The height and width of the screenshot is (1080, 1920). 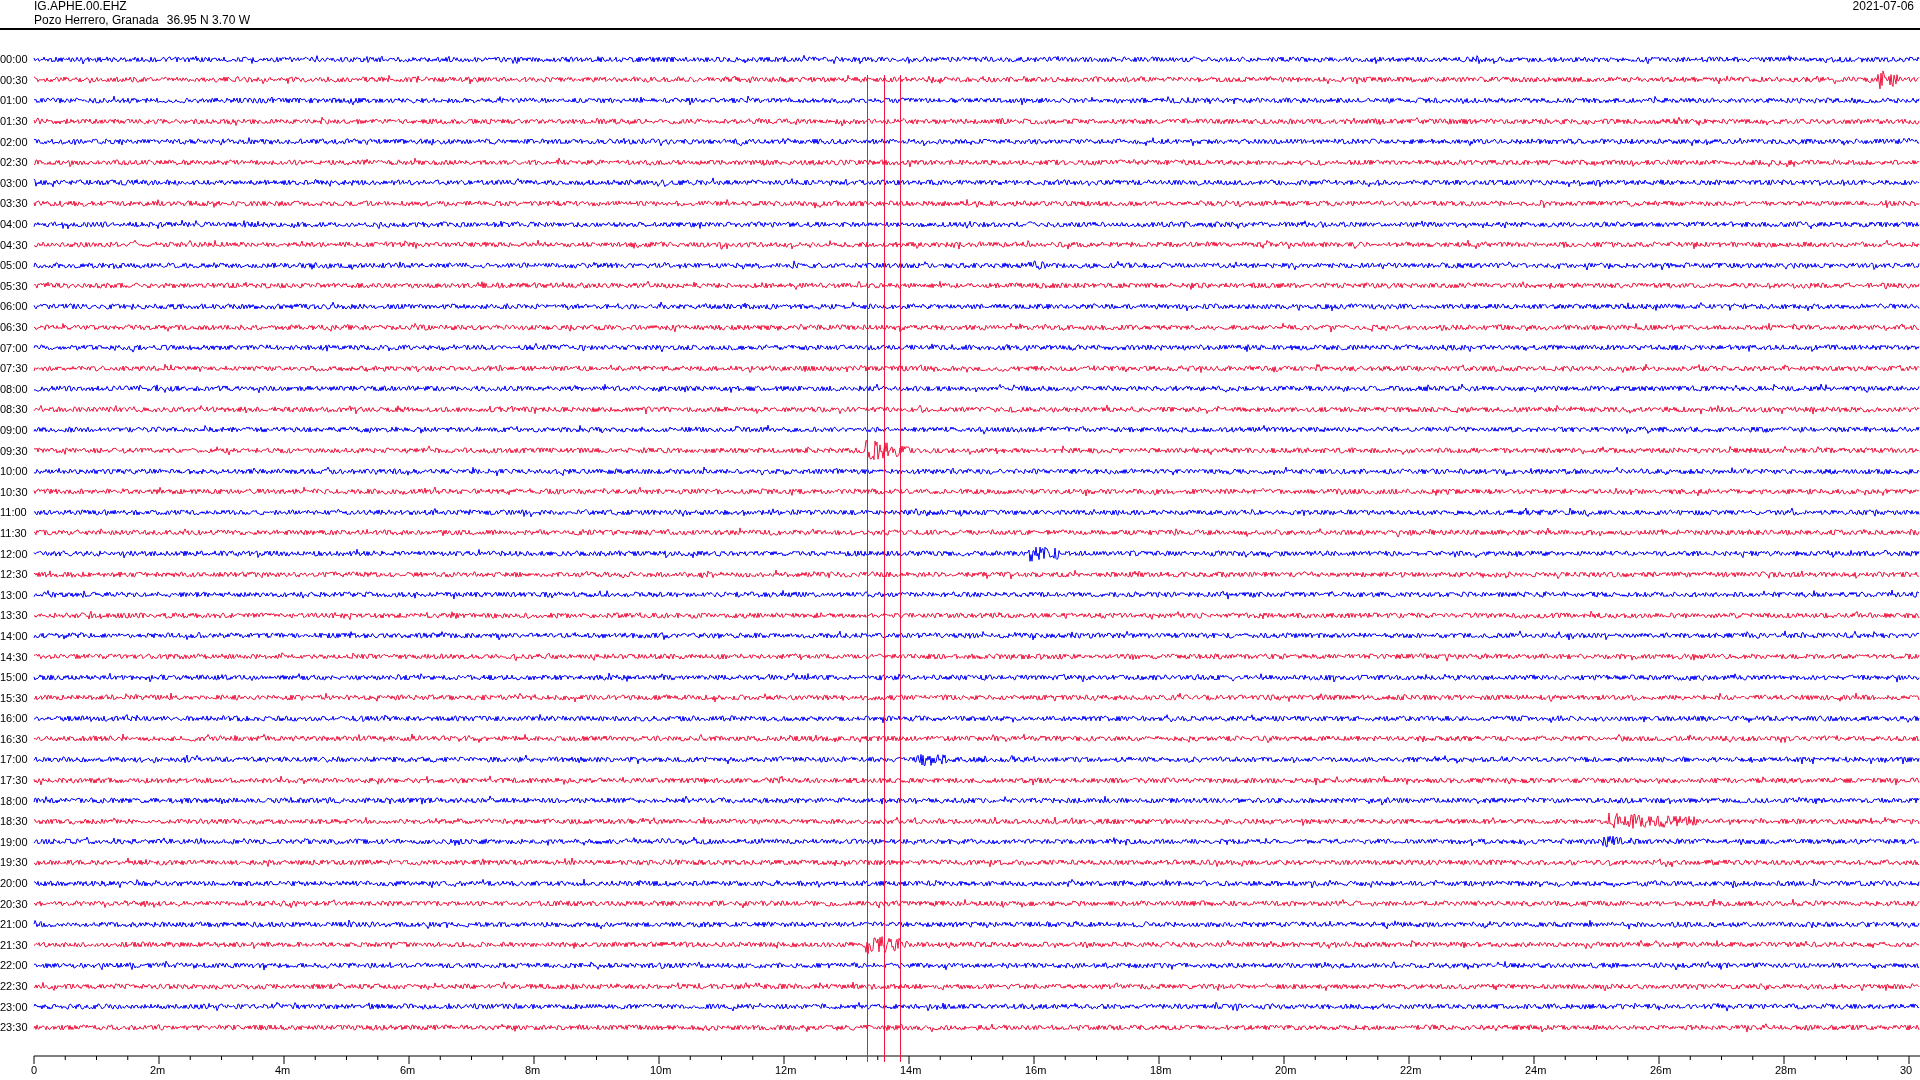 I want to click on time-label: 05:30, so click(x=14, y=285).